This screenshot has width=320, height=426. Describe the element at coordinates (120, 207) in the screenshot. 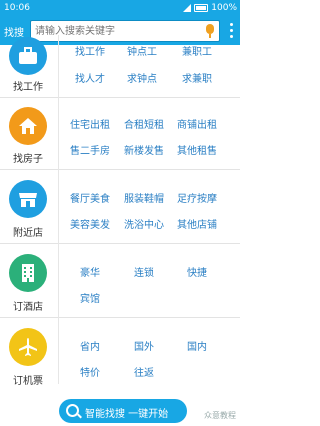

I see `section-stores: 附近店 餐厅美食 服装鞋帽 足疗按摩 美容美发 洗浴中心 其他店铺` at that location.